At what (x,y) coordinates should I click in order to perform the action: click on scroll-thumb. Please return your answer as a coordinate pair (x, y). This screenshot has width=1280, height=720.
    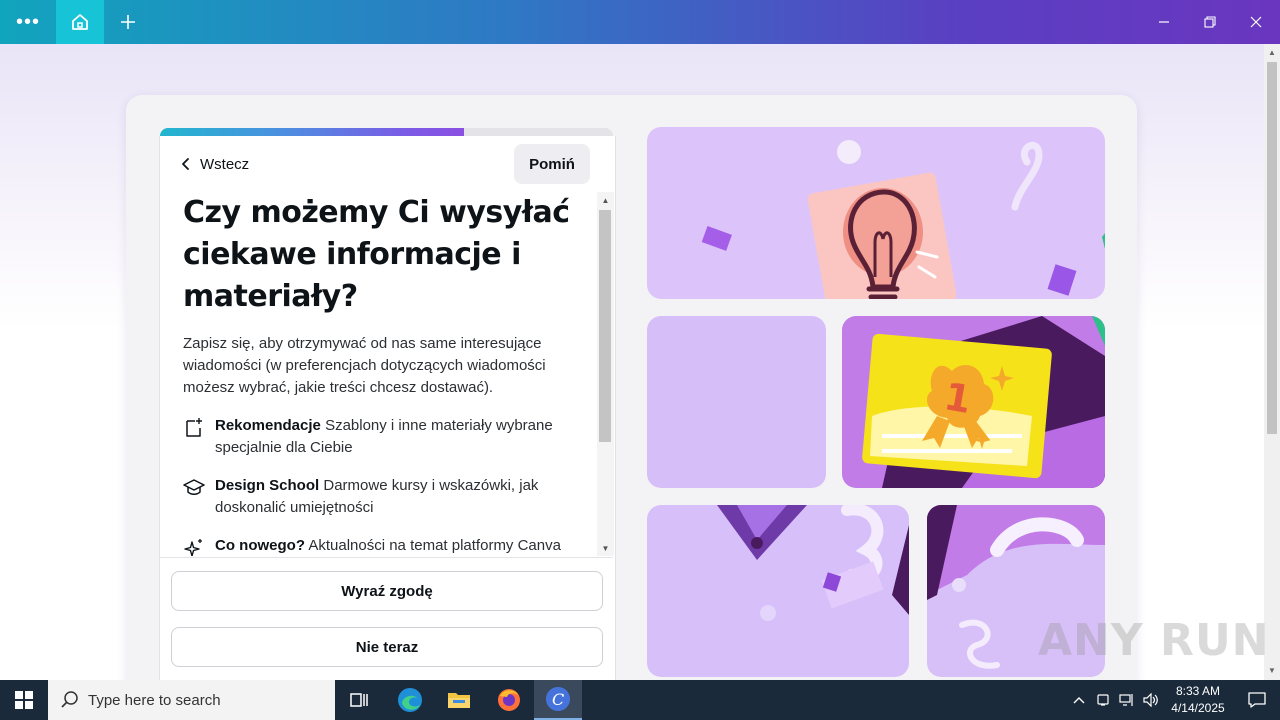
    Looking at the image, I should click on (1272, 248).